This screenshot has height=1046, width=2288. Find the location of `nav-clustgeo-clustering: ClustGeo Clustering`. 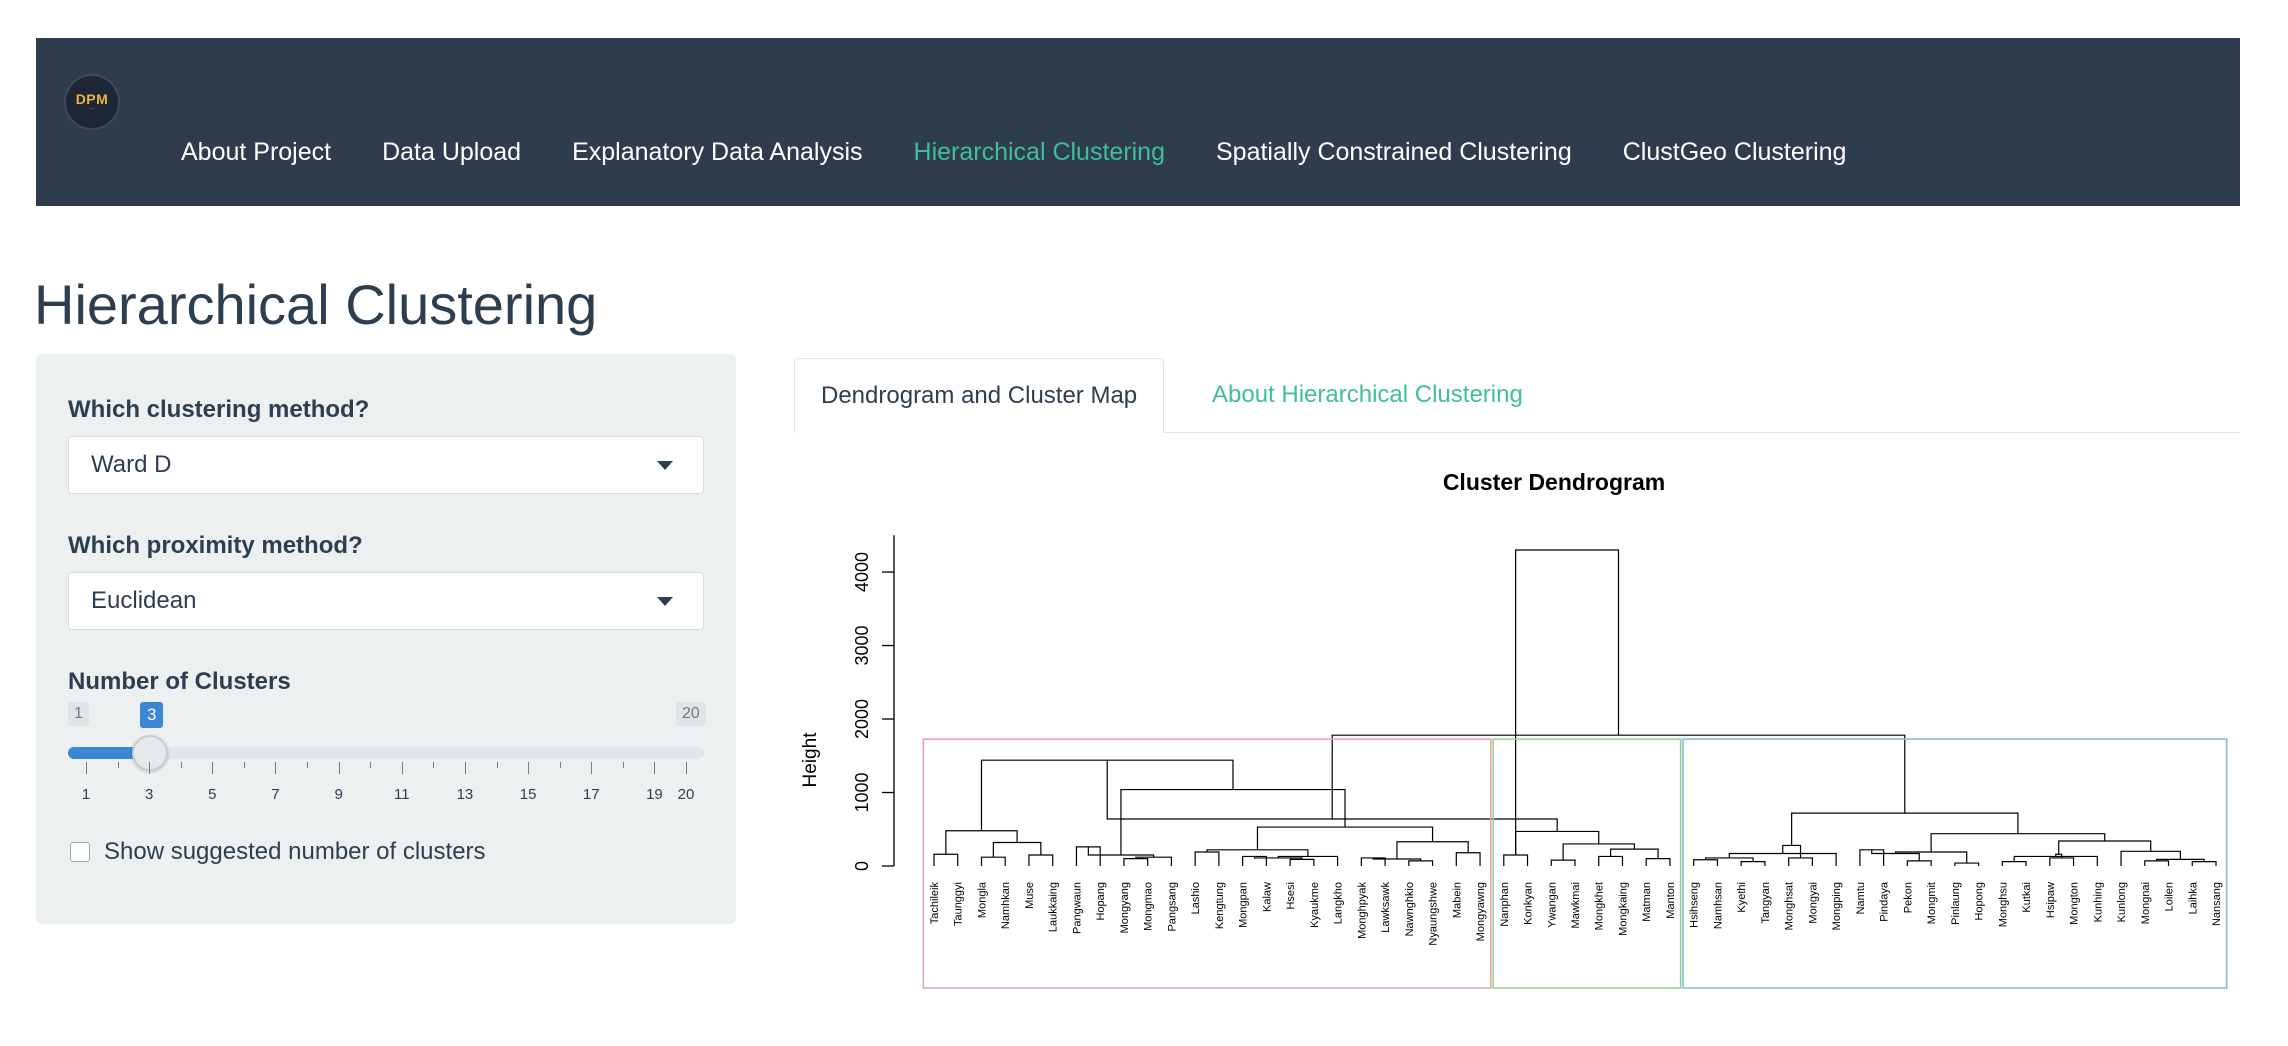

nav-clustgeo-clustering: ClustGeo Clustering is located at coordinates (1735, 152).